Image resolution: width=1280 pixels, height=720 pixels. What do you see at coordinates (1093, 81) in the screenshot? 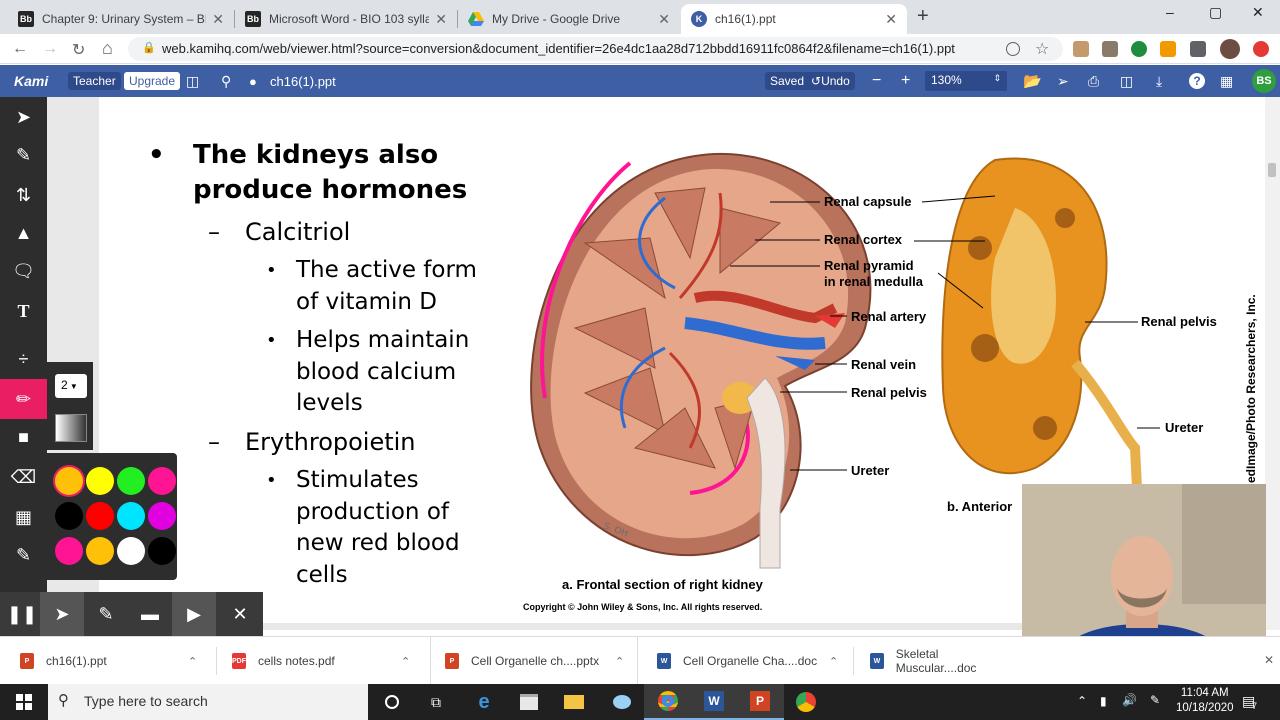
I see `print-icon: ⎙` at bounding box center [1093, 81].